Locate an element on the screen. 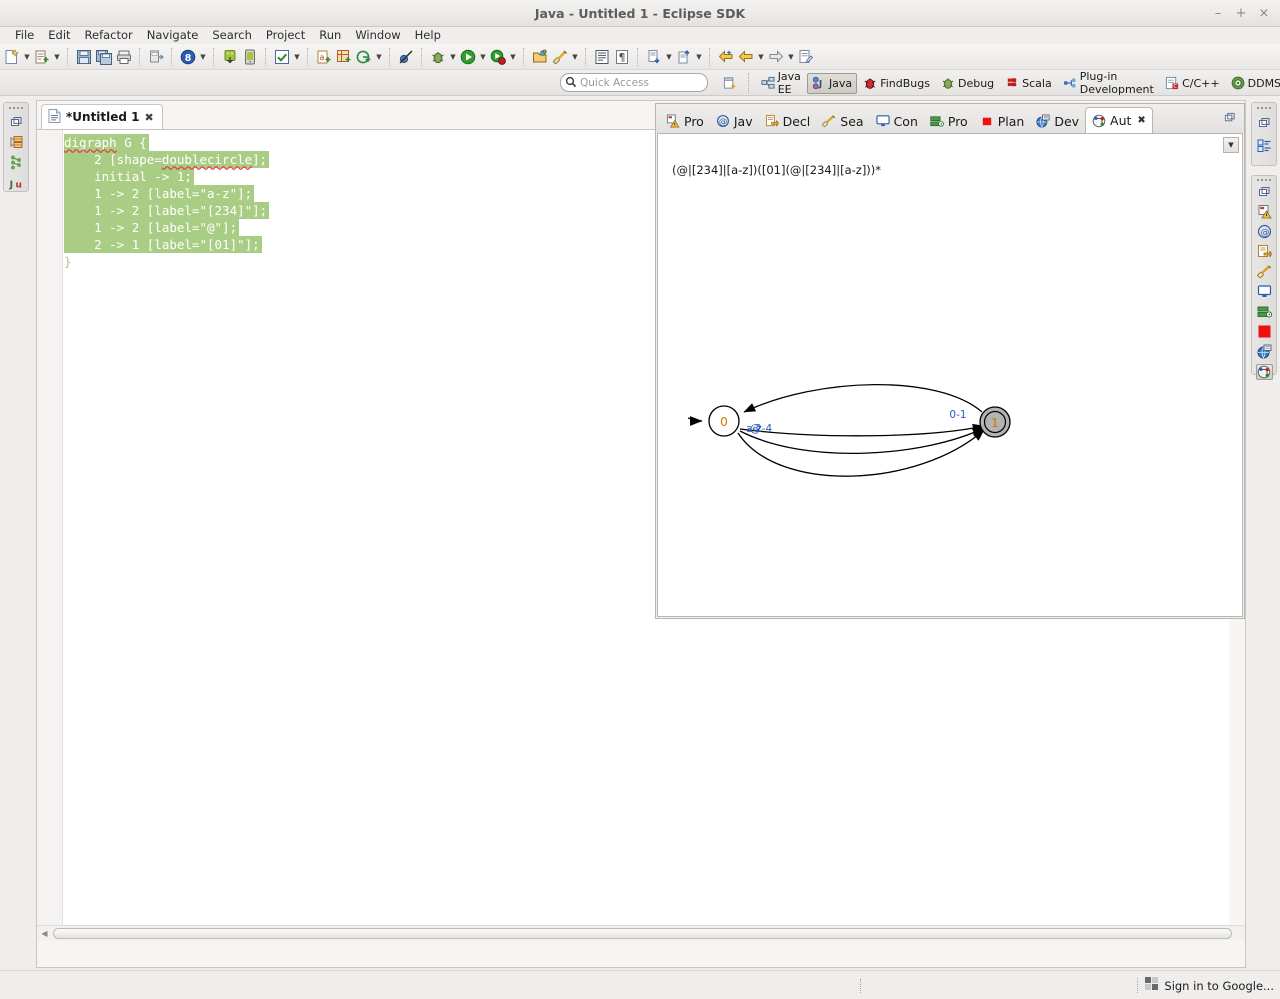 The image size is (1280, 999). code-line: digraph G { is located at coordinates (106, 142).